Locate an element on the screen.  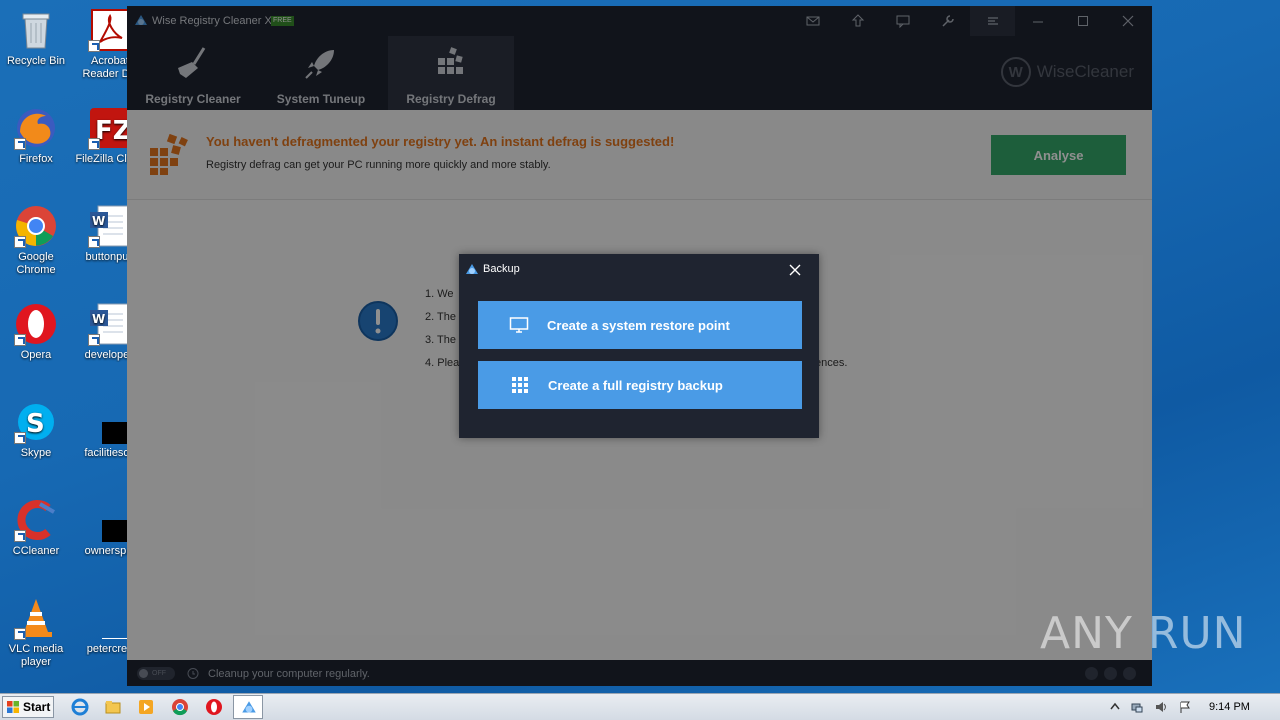
internet-explorer-icon is located at coordinates (80, 707).